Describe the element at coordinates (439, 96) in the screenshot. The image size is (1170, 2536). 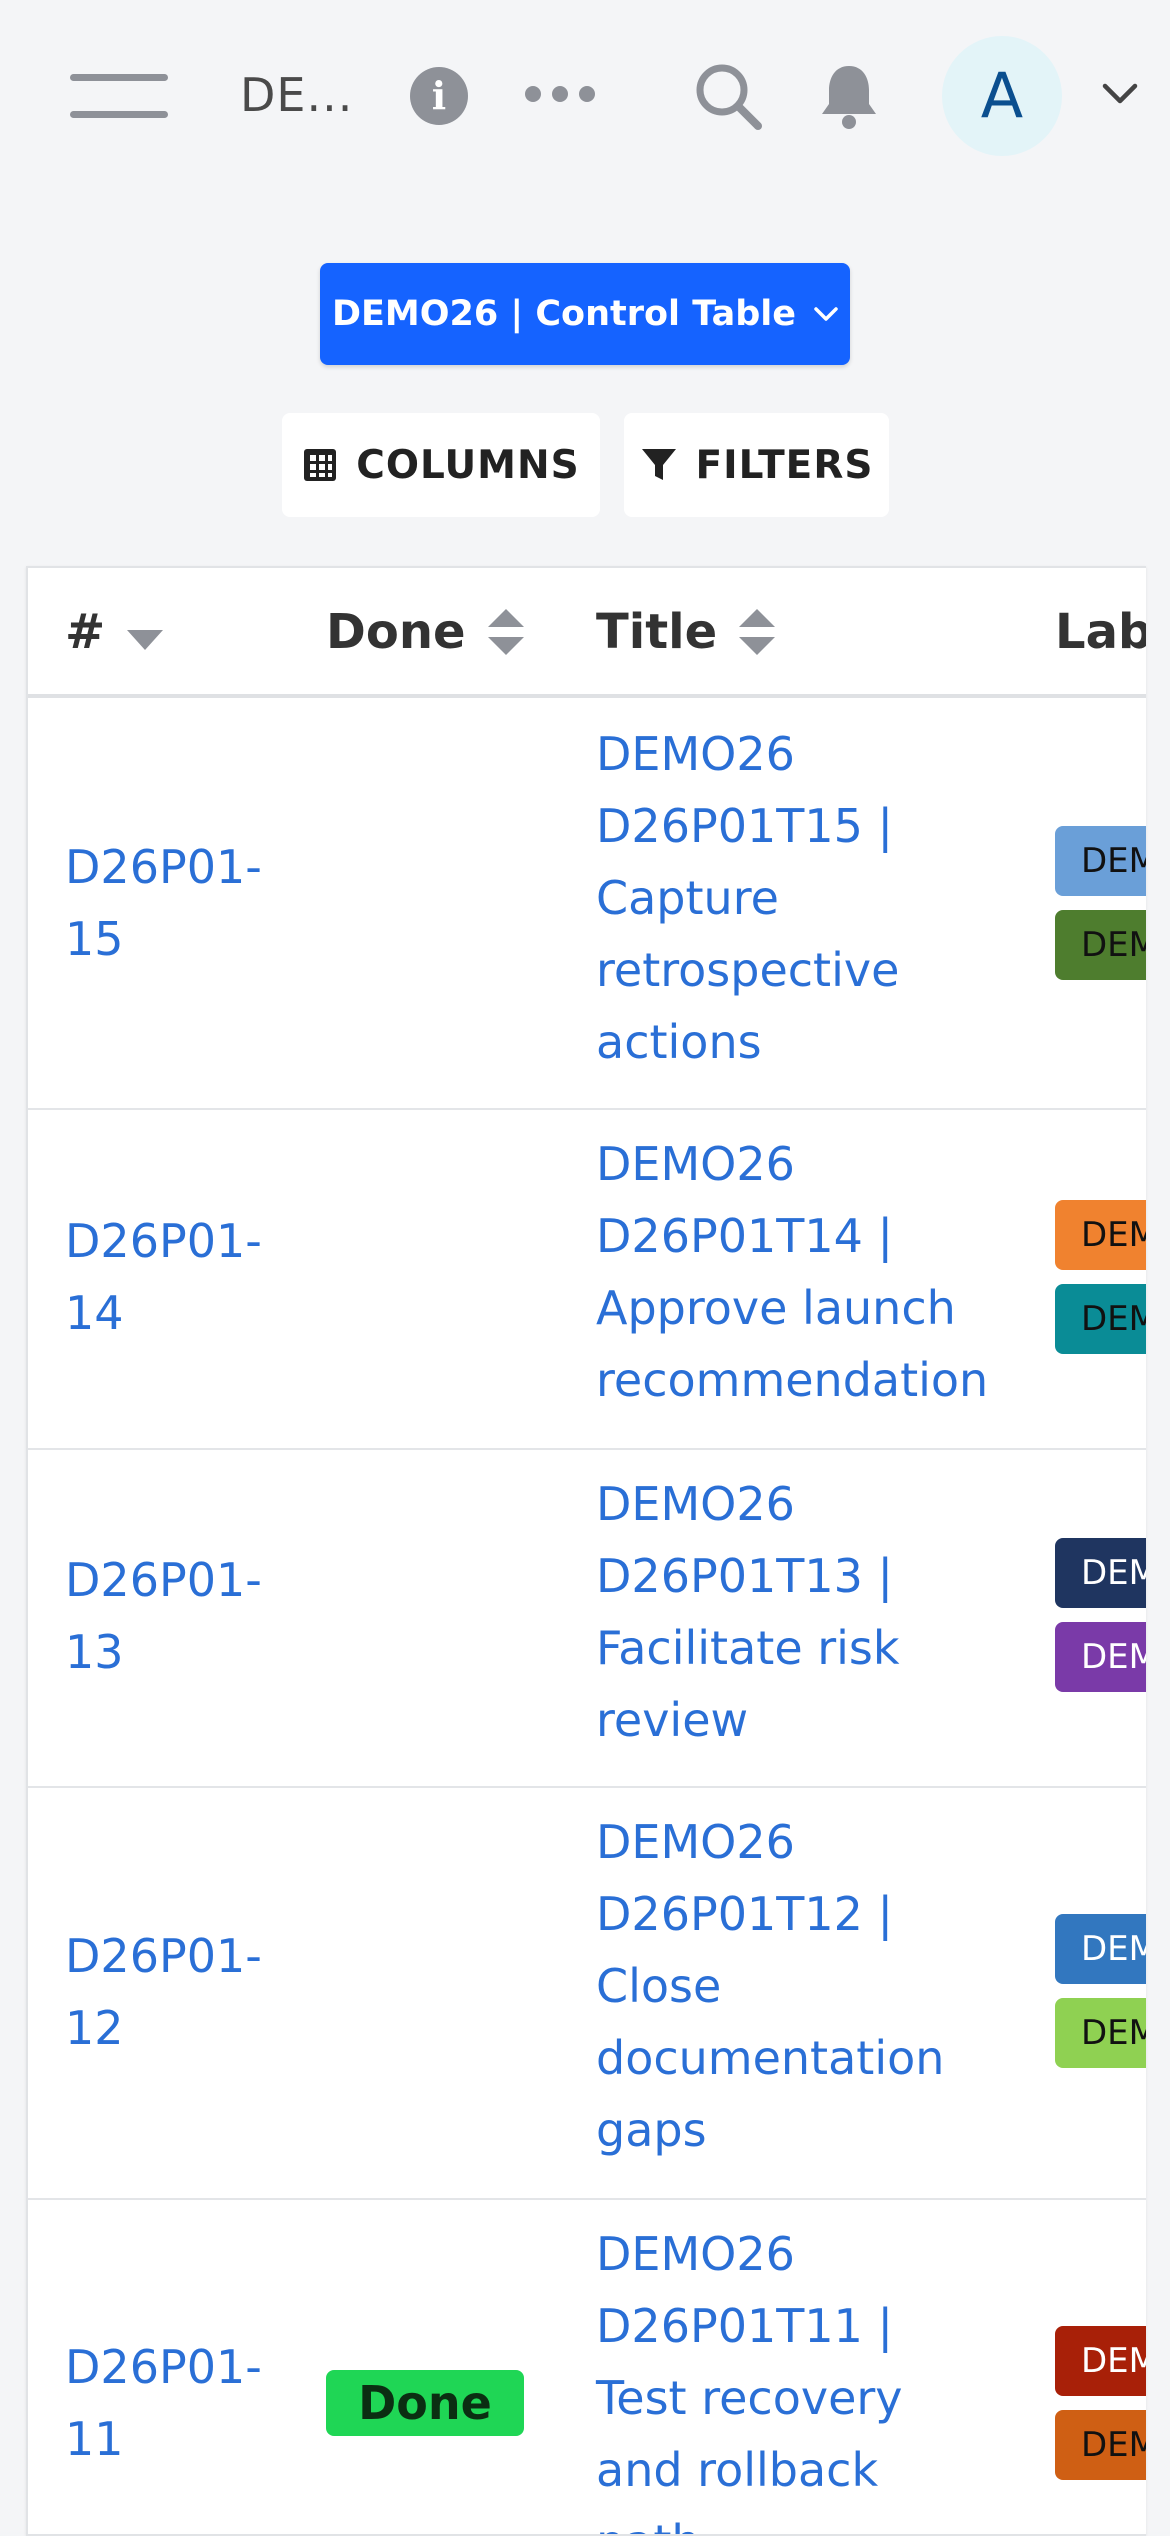
I see `info-icon: i` at that location.